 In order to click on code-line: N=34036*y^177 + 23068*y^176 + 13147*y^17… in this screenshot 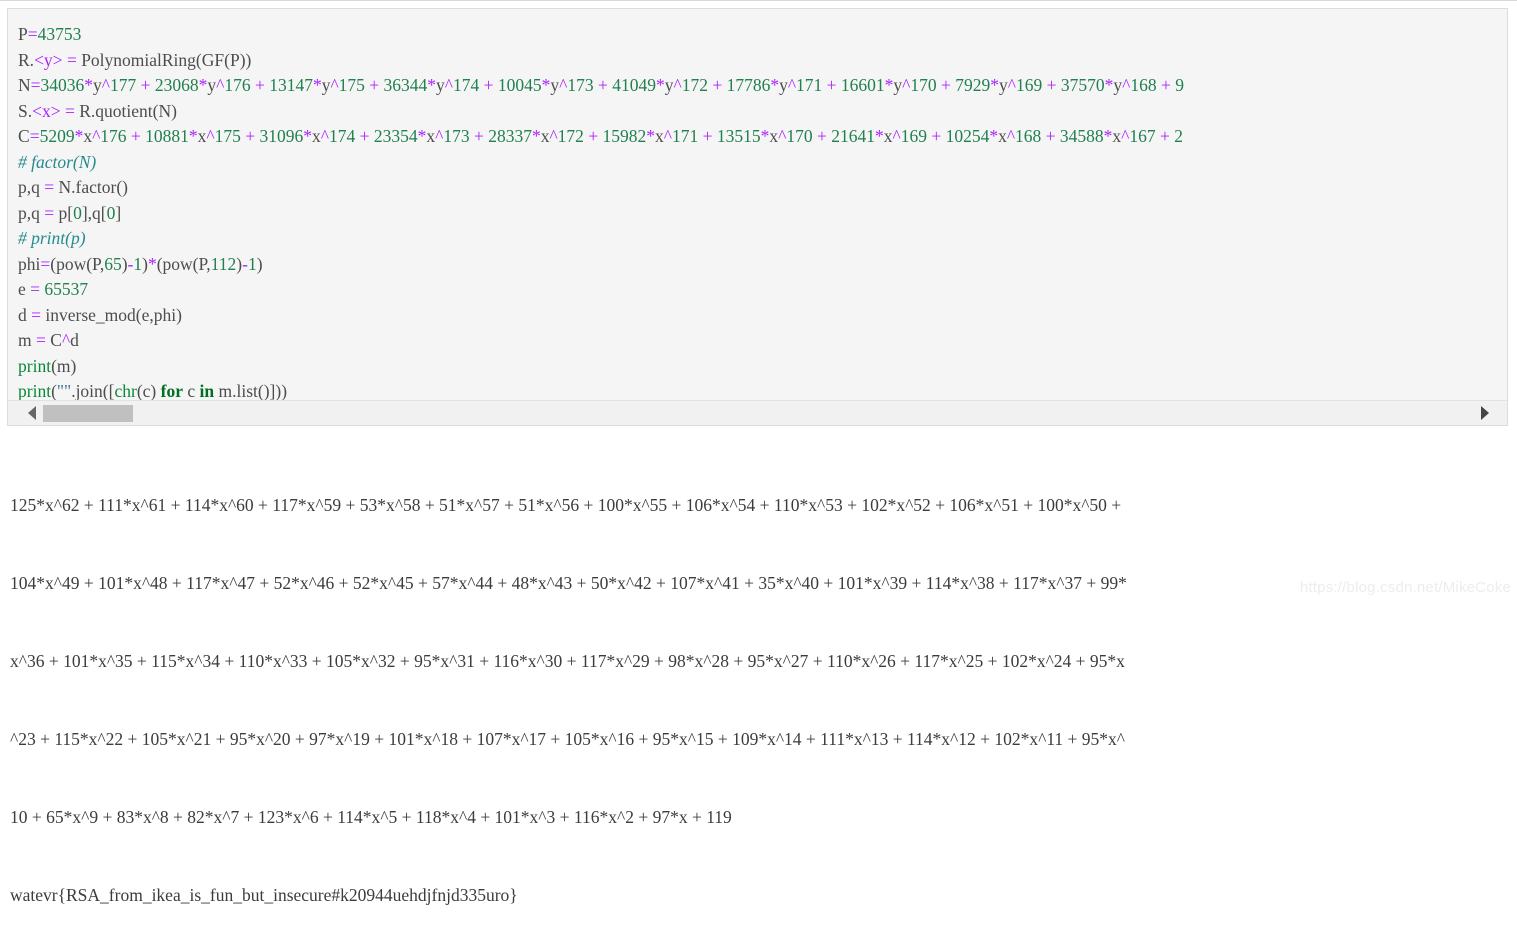, I will do `click(601, 85)`.